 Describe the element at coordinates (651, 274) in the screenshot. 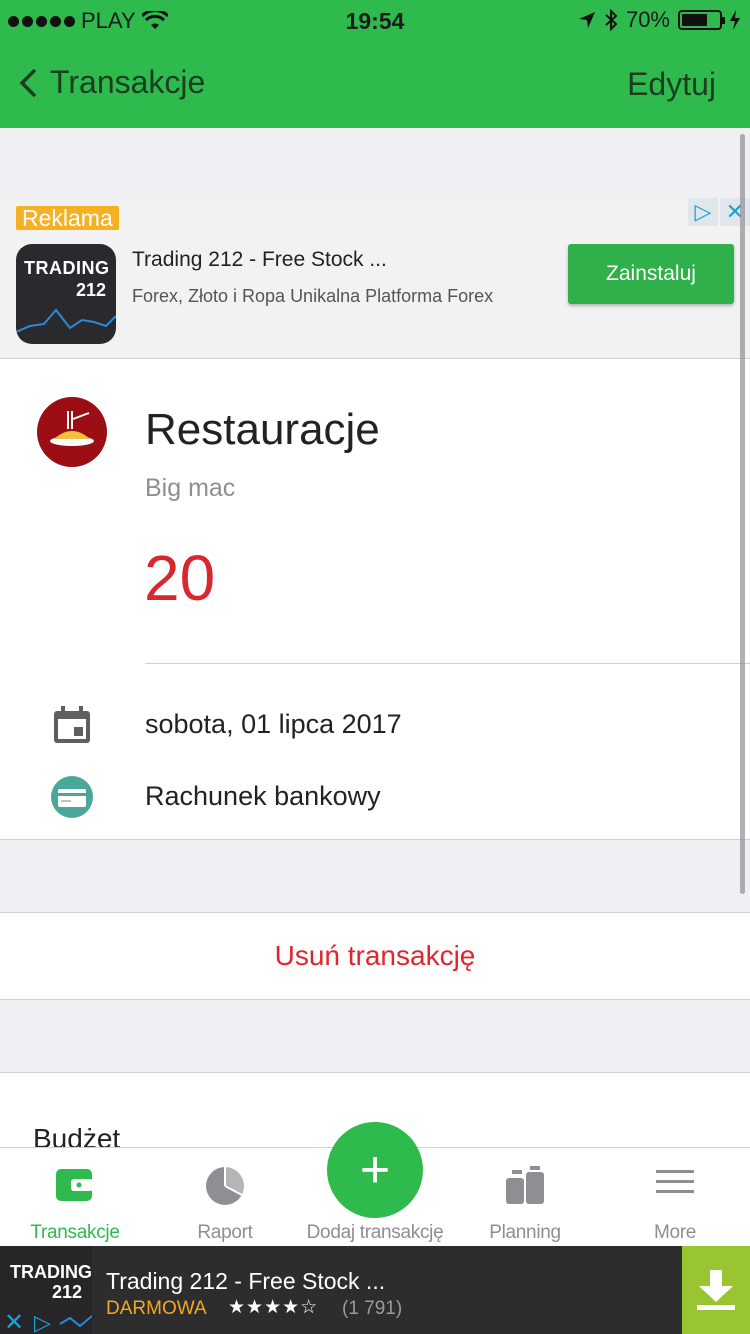

I see `install-button: Zainstaluj` at that location.